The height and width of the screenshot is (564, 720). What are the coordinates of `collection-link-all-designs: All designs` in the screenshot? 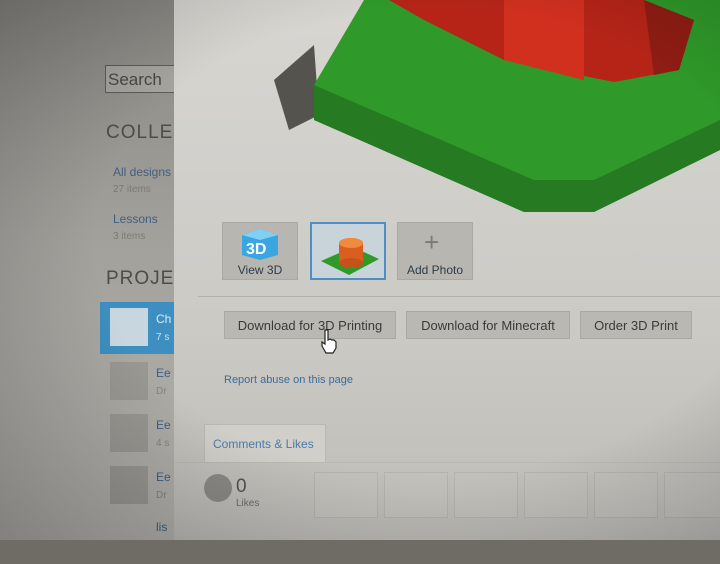 It's located at (142, 172).